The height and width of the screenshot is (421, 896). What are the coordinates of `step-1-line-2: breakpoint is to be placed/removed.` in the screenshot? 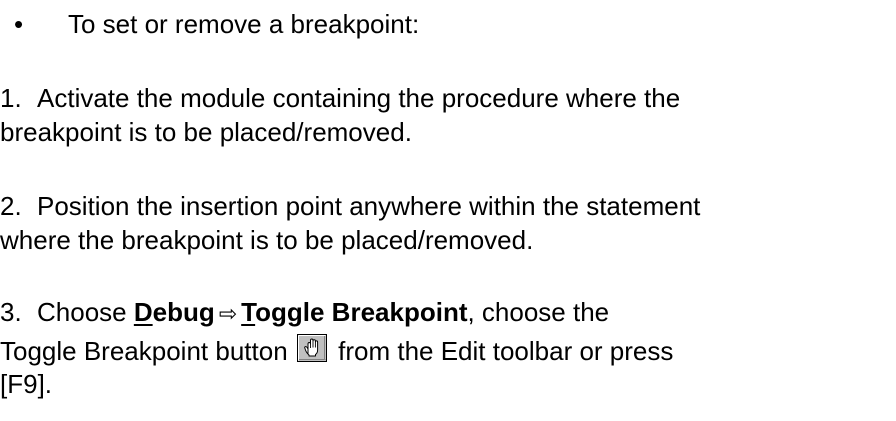 It's located at (206, 132).